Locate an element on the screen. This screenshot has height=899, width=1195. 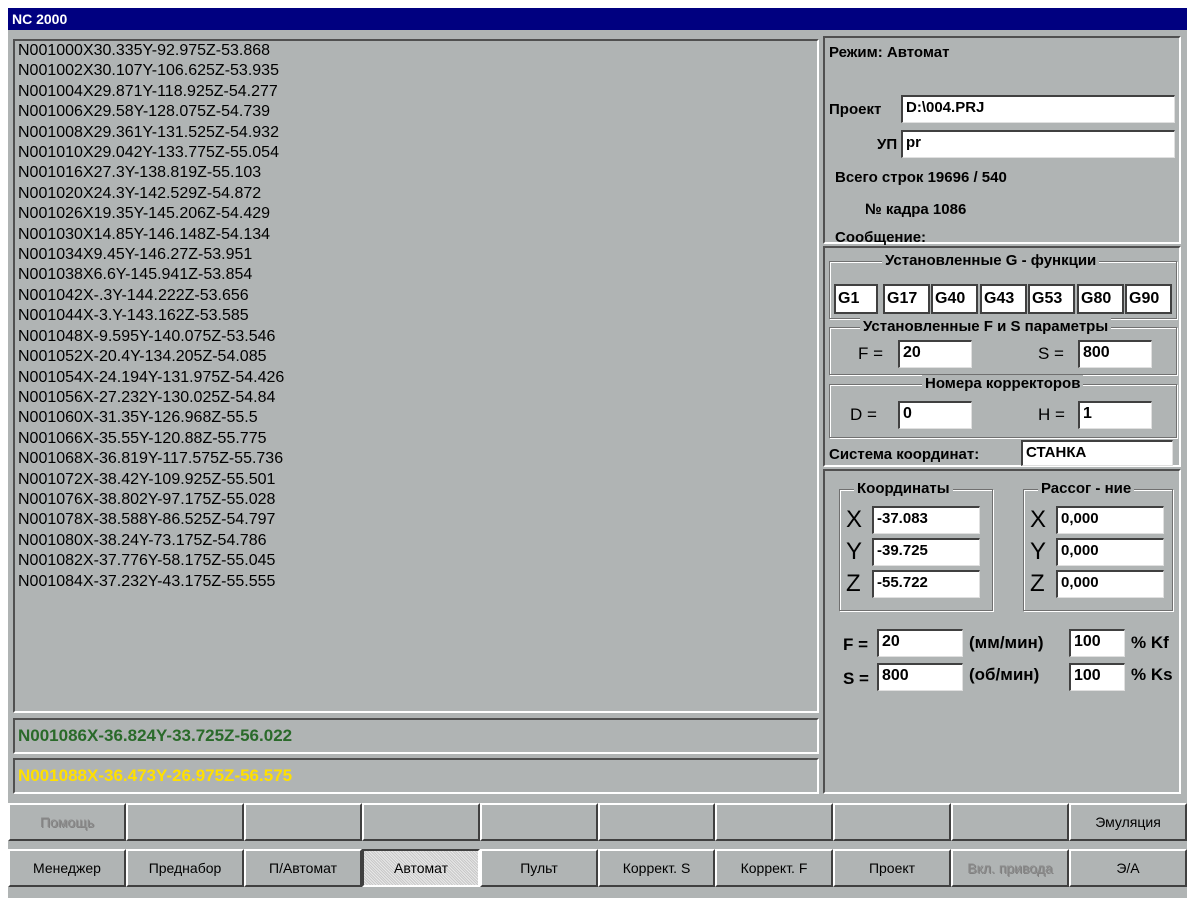
program-line: N001084X-37.232Y-43.175Z-55.555 is located at coordinates (147, 581).